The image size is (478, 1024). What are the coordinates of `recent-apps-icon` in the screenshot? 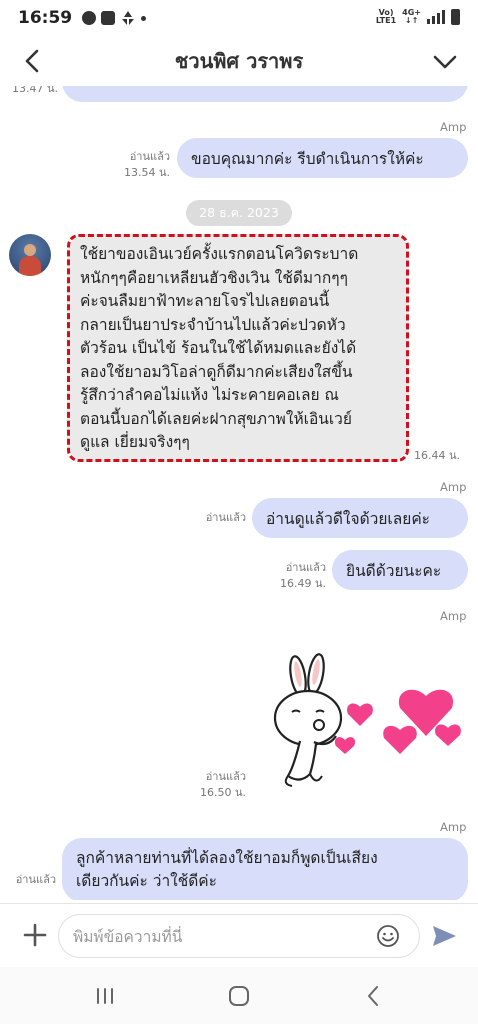 It's located at (105, 996).